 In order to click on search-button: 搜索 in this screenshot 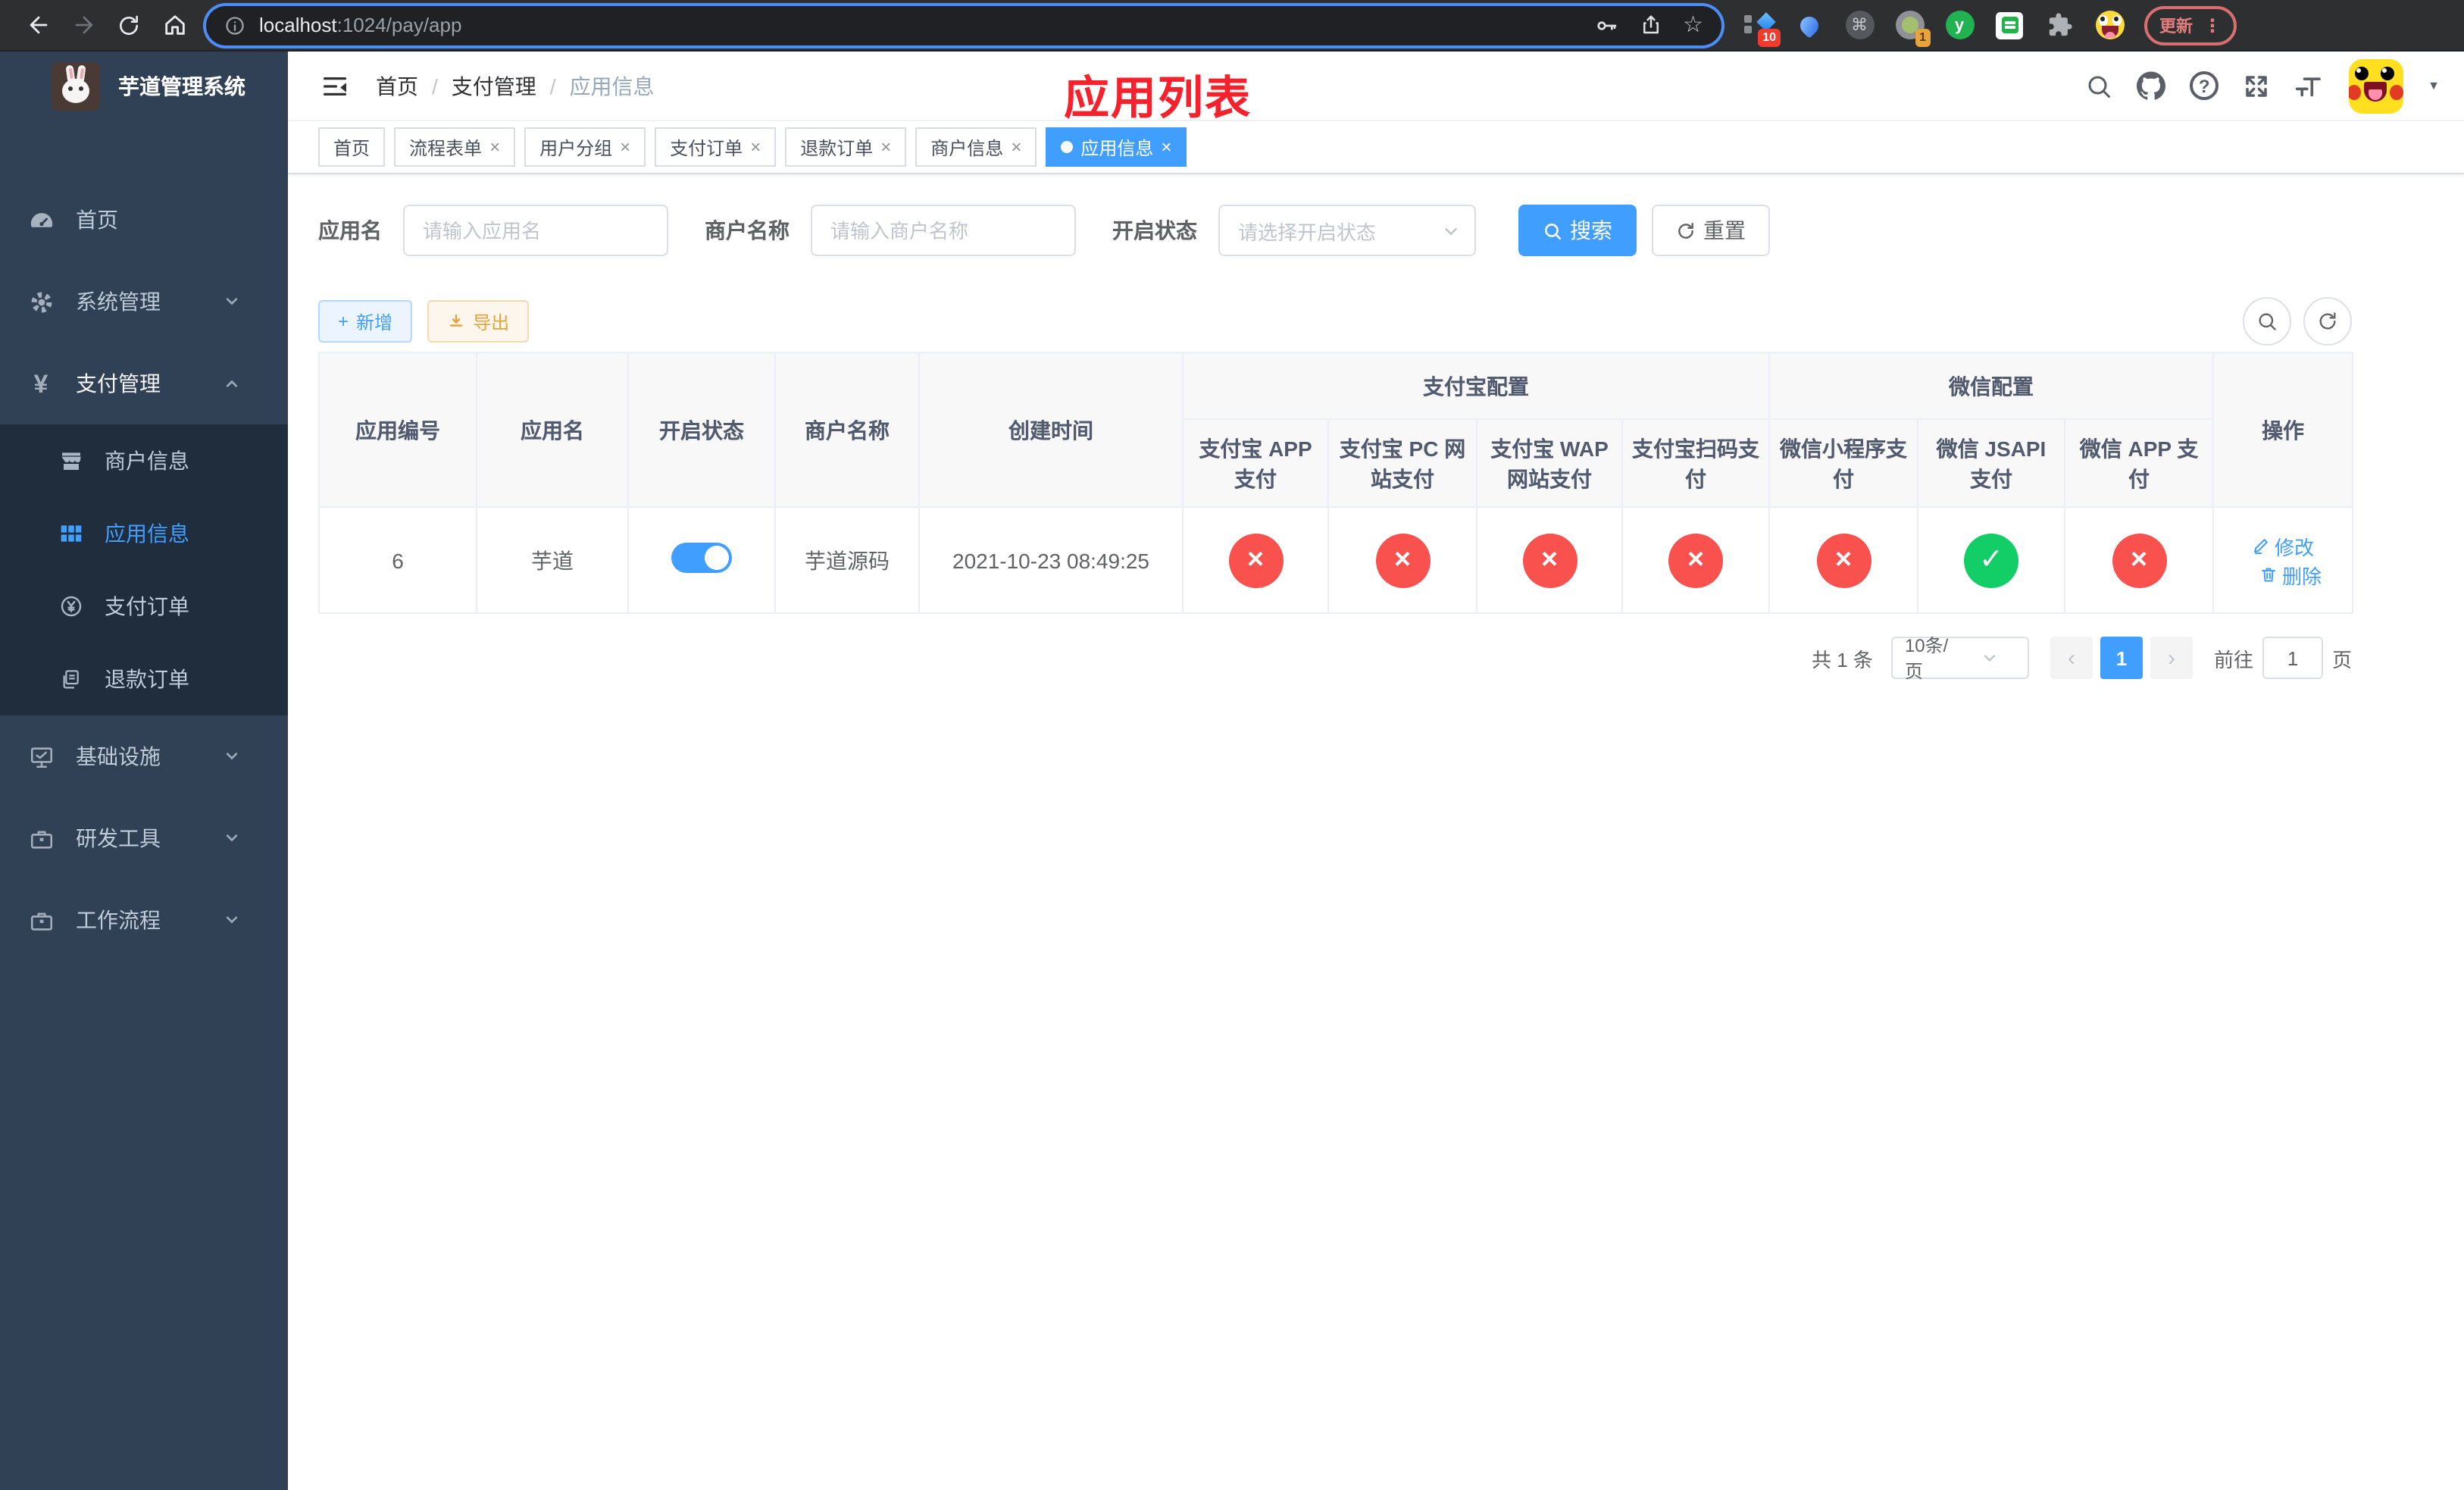, I will do `click(1577, 230)`.